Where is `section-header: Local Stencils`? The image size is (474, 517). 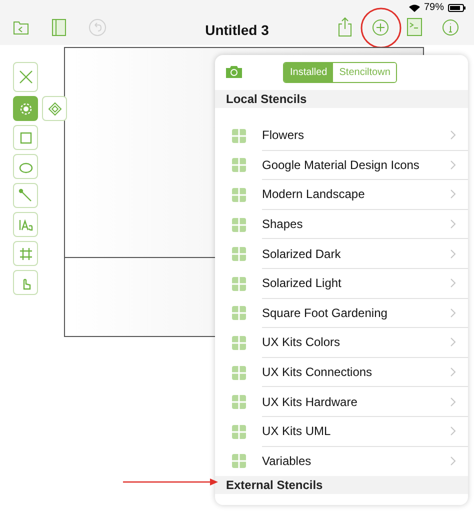 section-header: Local Stencils is located at coordinates (341, 99).